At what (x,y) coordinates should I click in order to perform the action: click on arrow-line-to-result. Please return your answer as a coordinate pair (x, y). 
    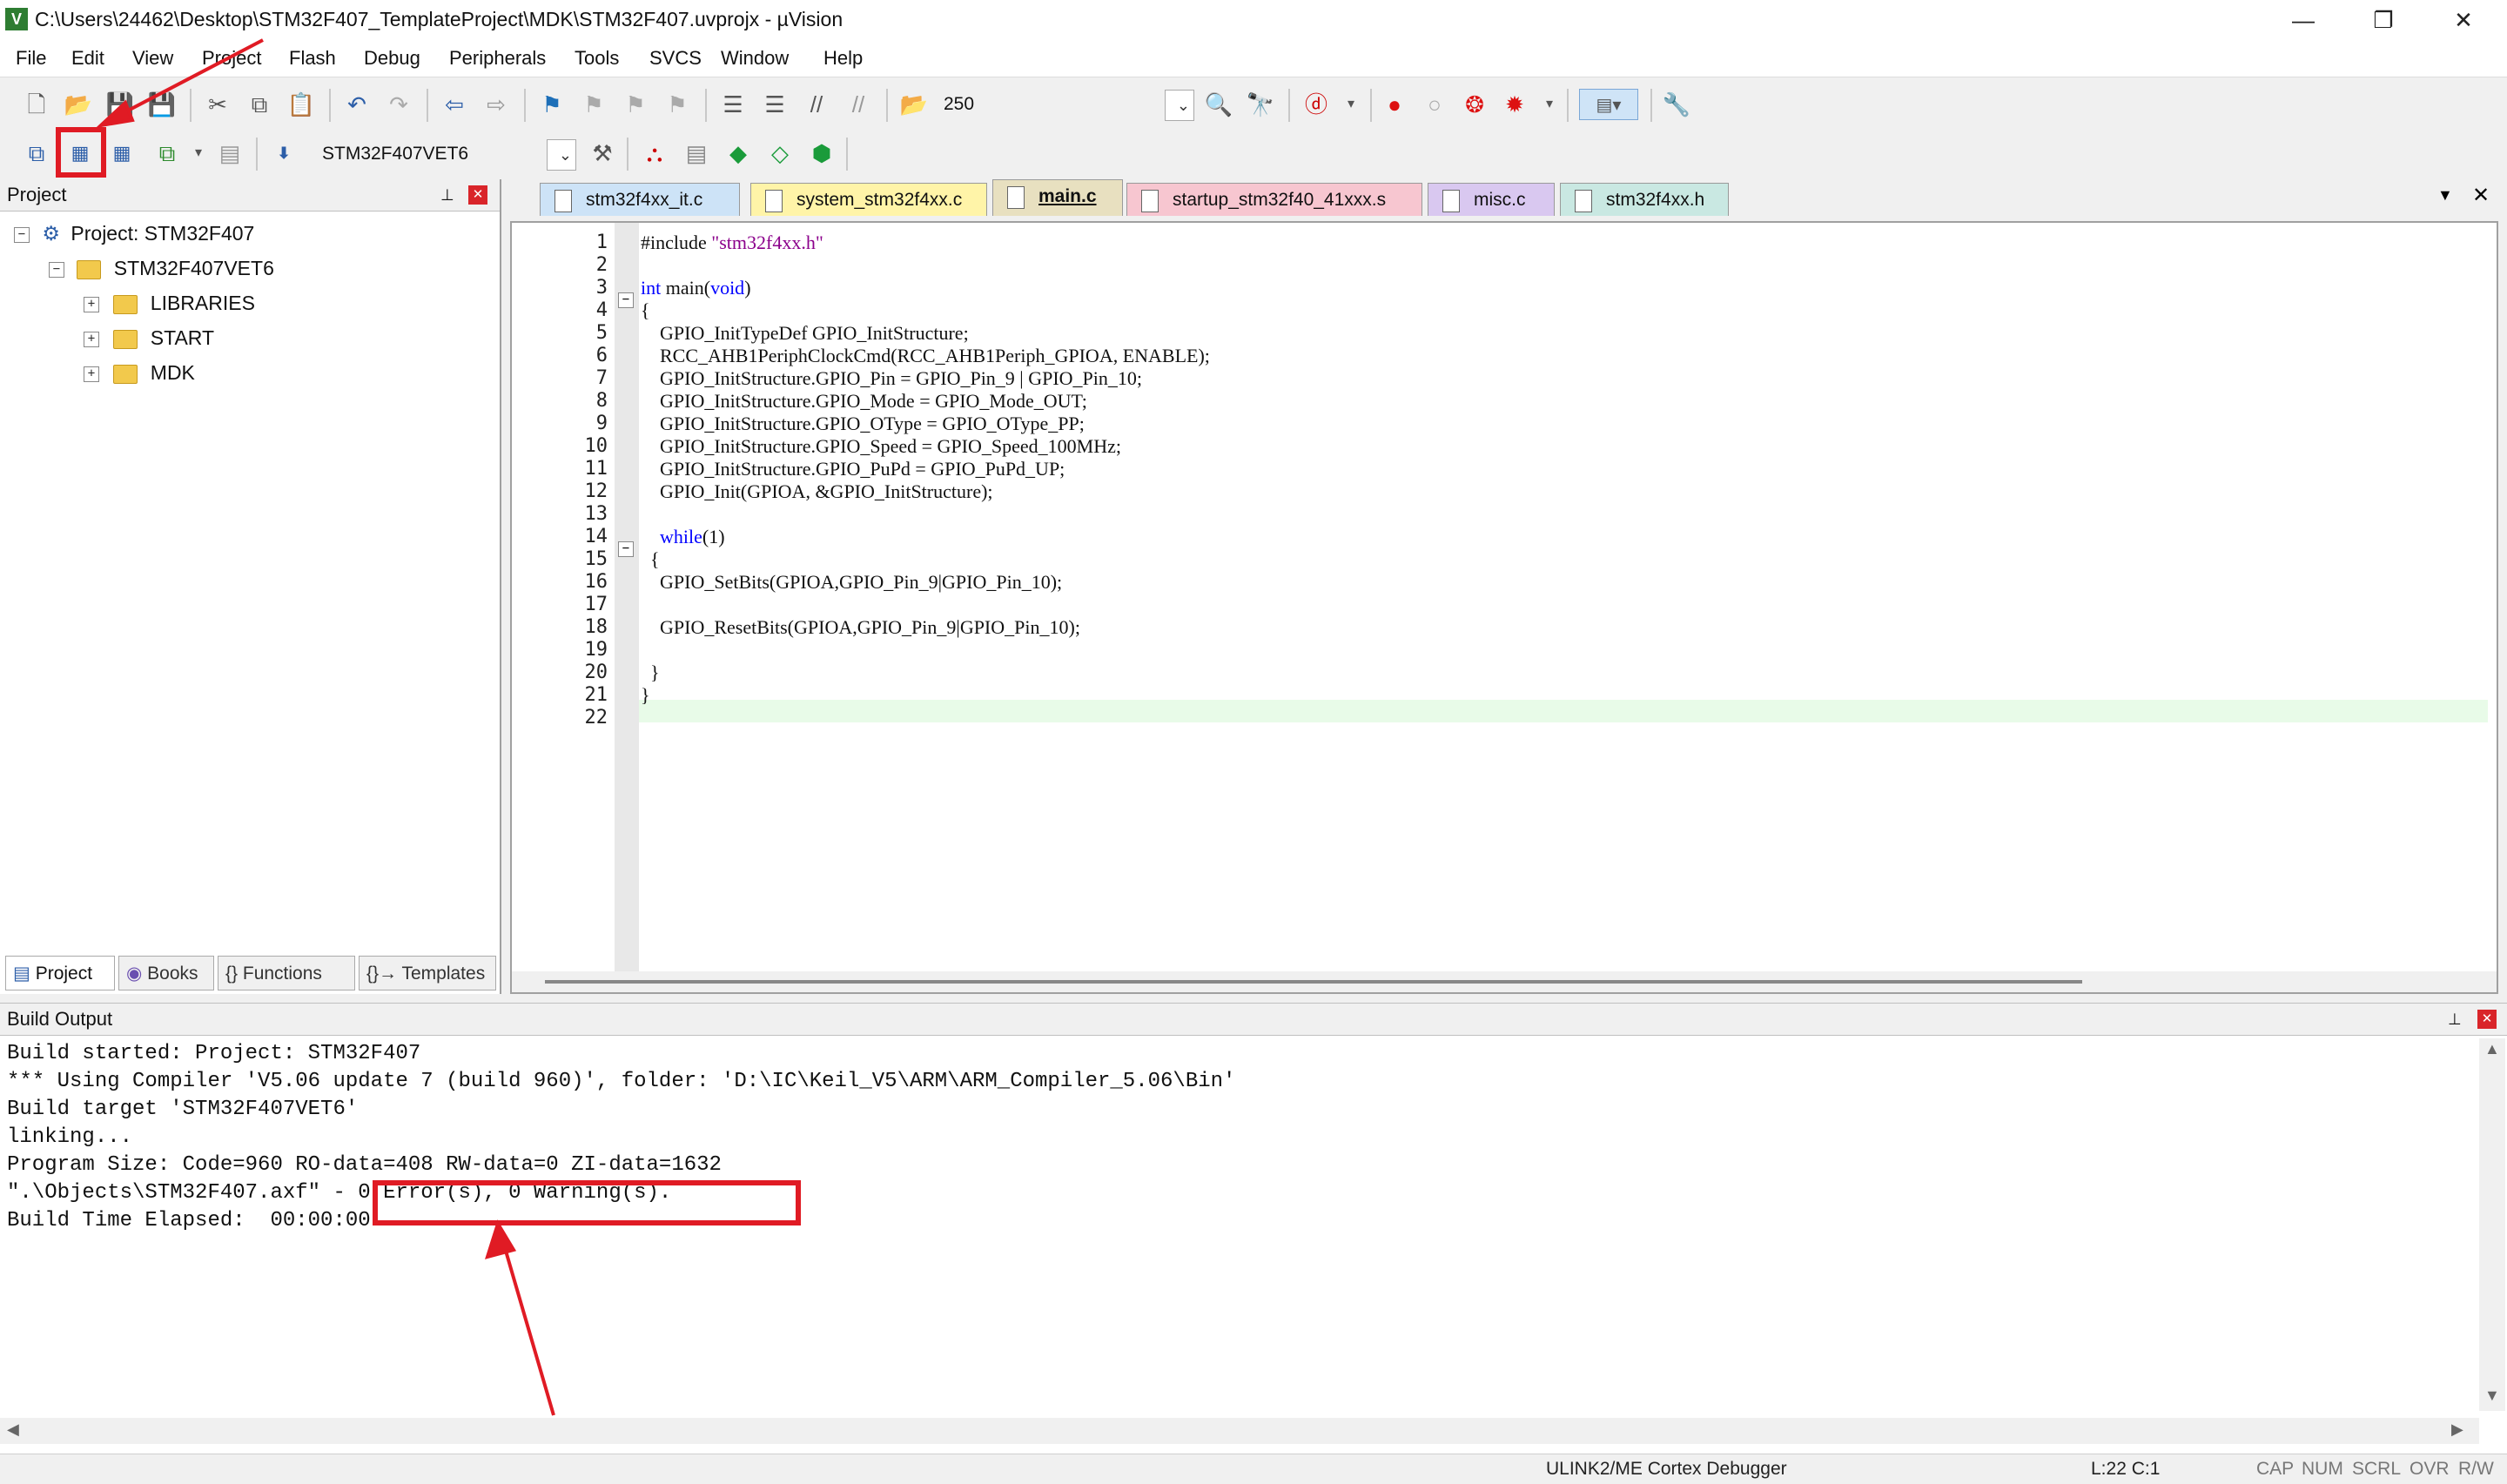
    Looking at the image, I should click on (527, 1326).